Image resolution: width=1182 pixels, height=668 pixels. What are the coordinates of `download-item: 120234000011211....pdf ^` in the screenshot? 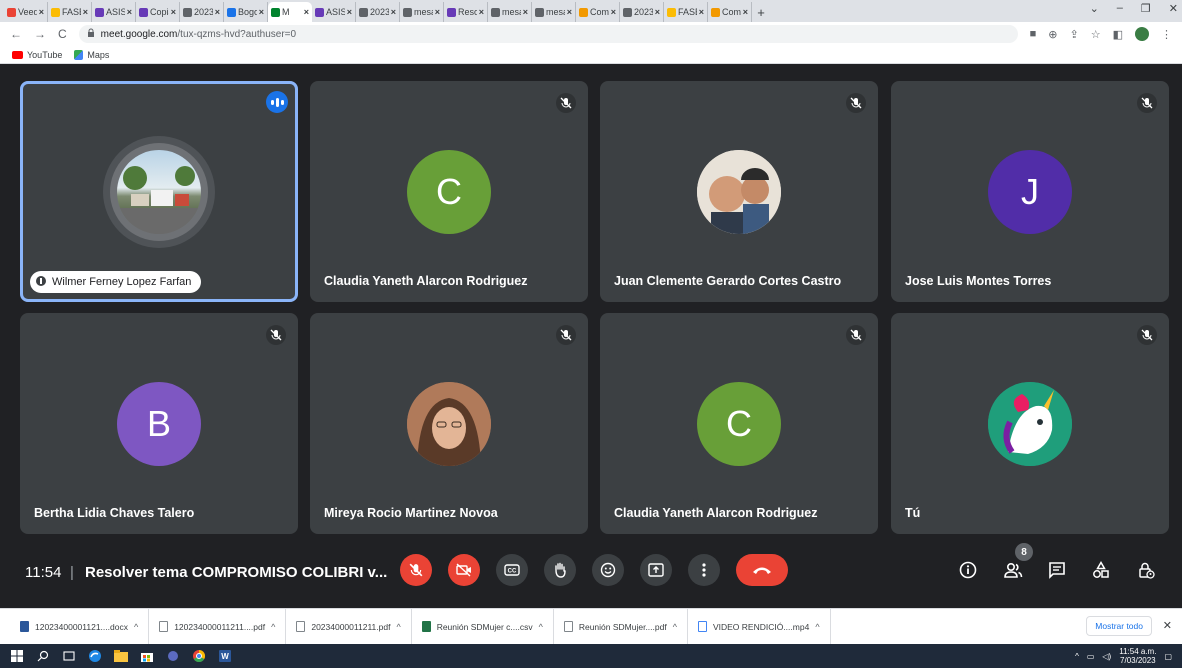 It's located at (218, 626).